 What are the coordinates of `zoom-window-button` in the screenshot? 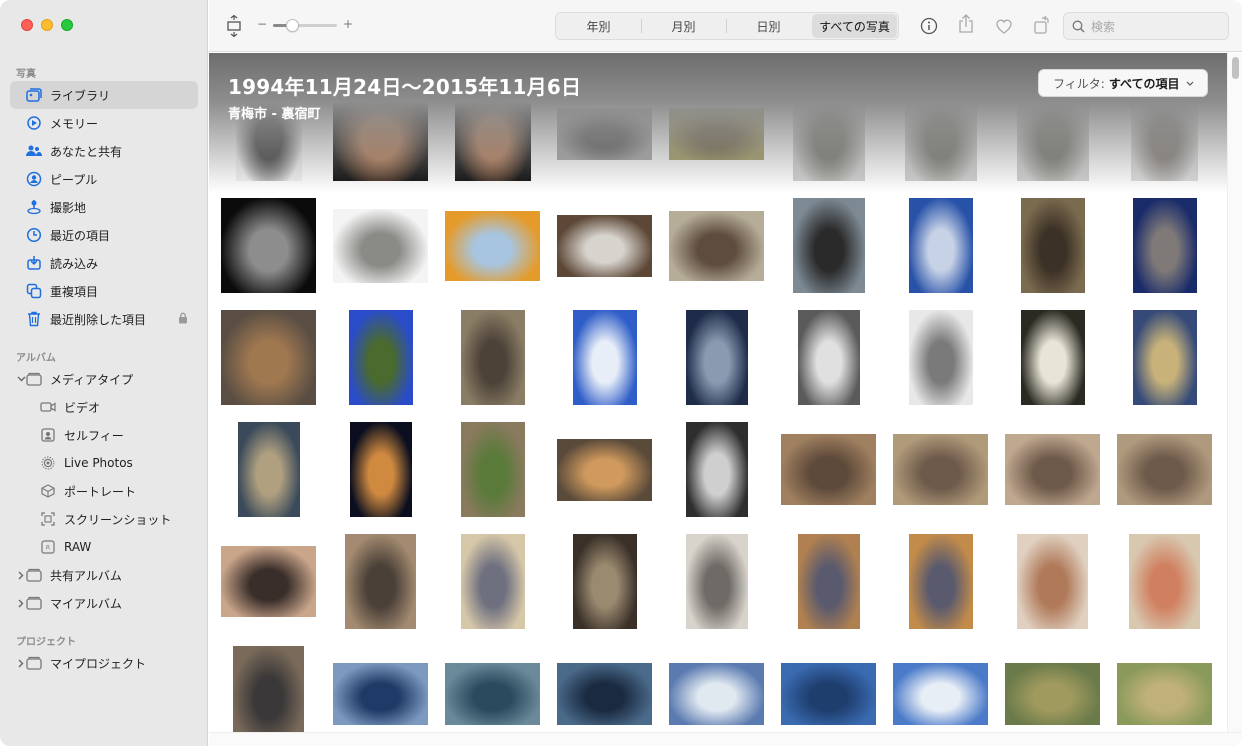 It's located at (67, 25).